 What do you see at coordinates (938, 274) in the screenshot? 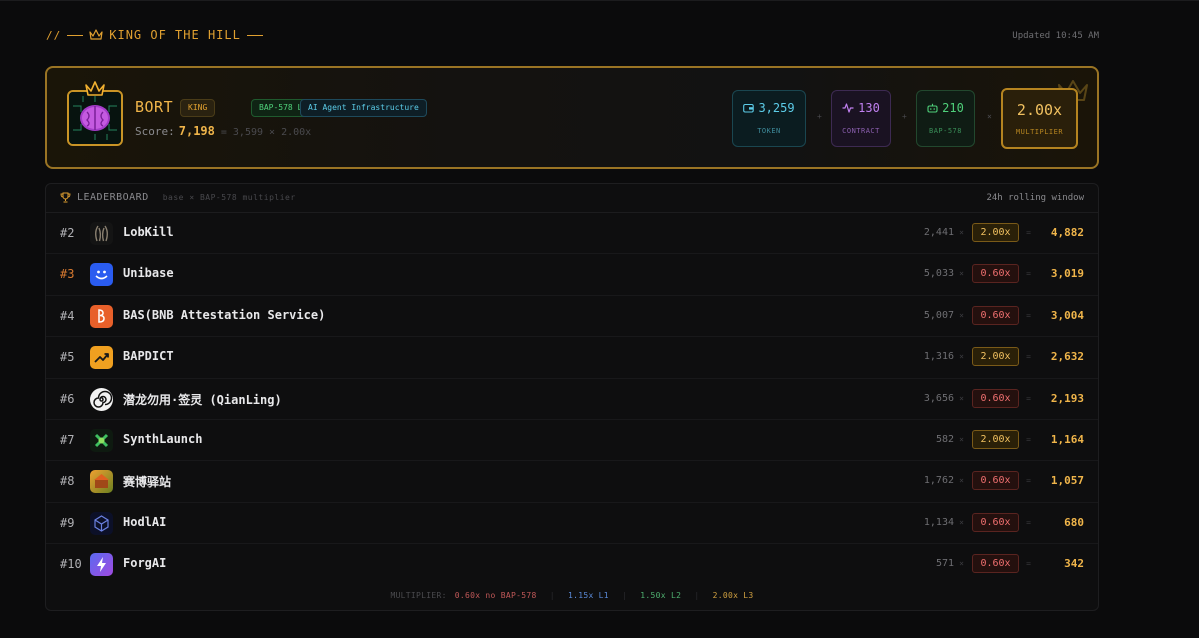
I see `base-score: 5,033` at bounding box center [938, 274].